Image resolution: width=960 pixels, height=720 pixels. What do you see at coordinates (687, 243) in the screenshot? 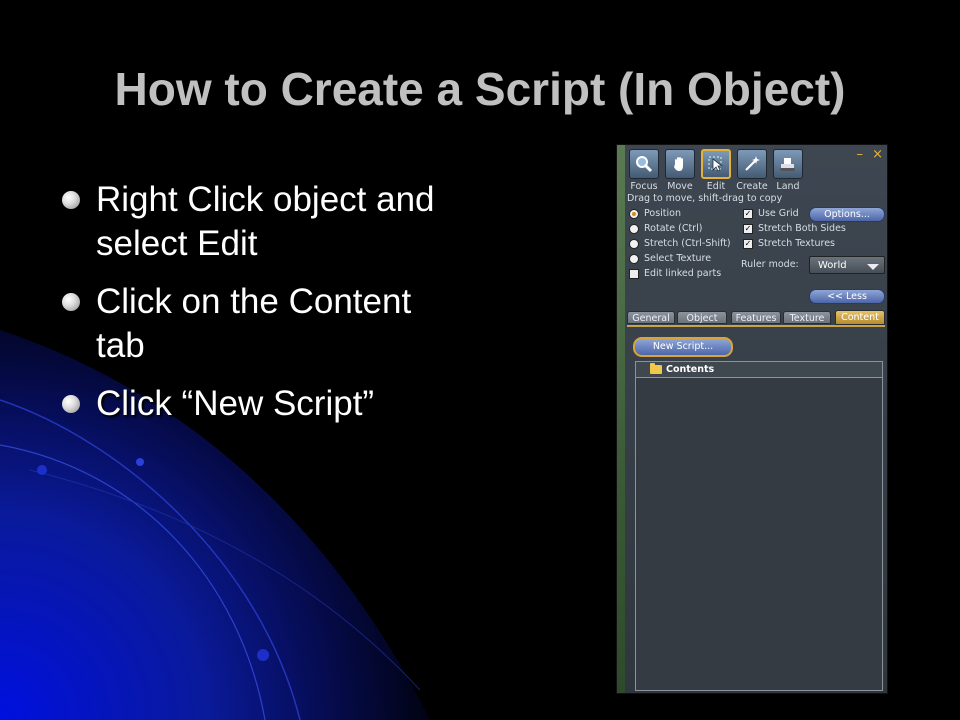
I see `radio-label: Stretch (Ctrl-Shift)` at bounding box center [687, 243].